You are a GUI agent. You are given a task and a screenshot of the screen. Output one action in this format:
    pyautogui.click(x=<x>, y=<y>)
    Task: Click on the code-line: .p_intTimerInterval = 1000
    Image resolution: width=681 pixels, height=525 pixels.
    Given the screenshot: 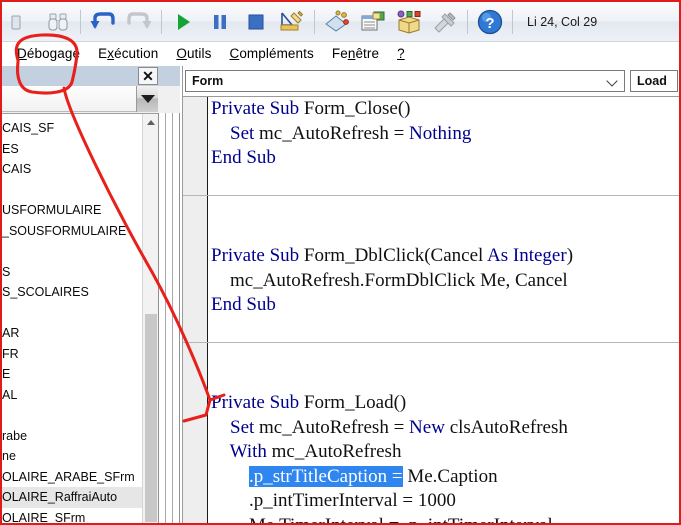 What is the action you would take?
    pyautogui.click(x=444, y=501)
    